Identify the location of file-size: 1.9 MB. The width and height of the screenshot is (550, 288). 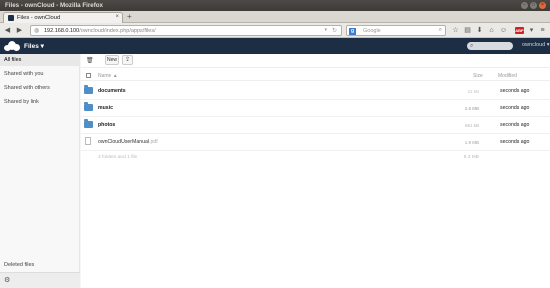
(471, 142).